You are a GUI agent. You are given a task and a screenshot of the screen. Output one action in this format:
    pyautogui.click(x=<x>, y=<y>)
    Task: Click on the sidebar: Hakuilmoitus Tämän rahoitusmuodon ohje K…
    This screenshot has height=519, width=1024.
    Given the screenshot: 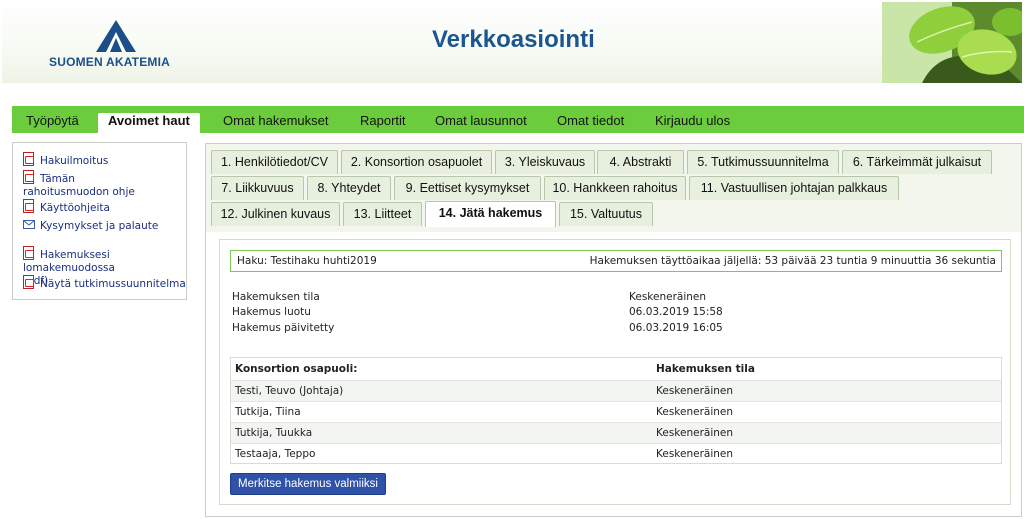 What is the action you would take?
    pyautogui.click(x=99, y=221)
    